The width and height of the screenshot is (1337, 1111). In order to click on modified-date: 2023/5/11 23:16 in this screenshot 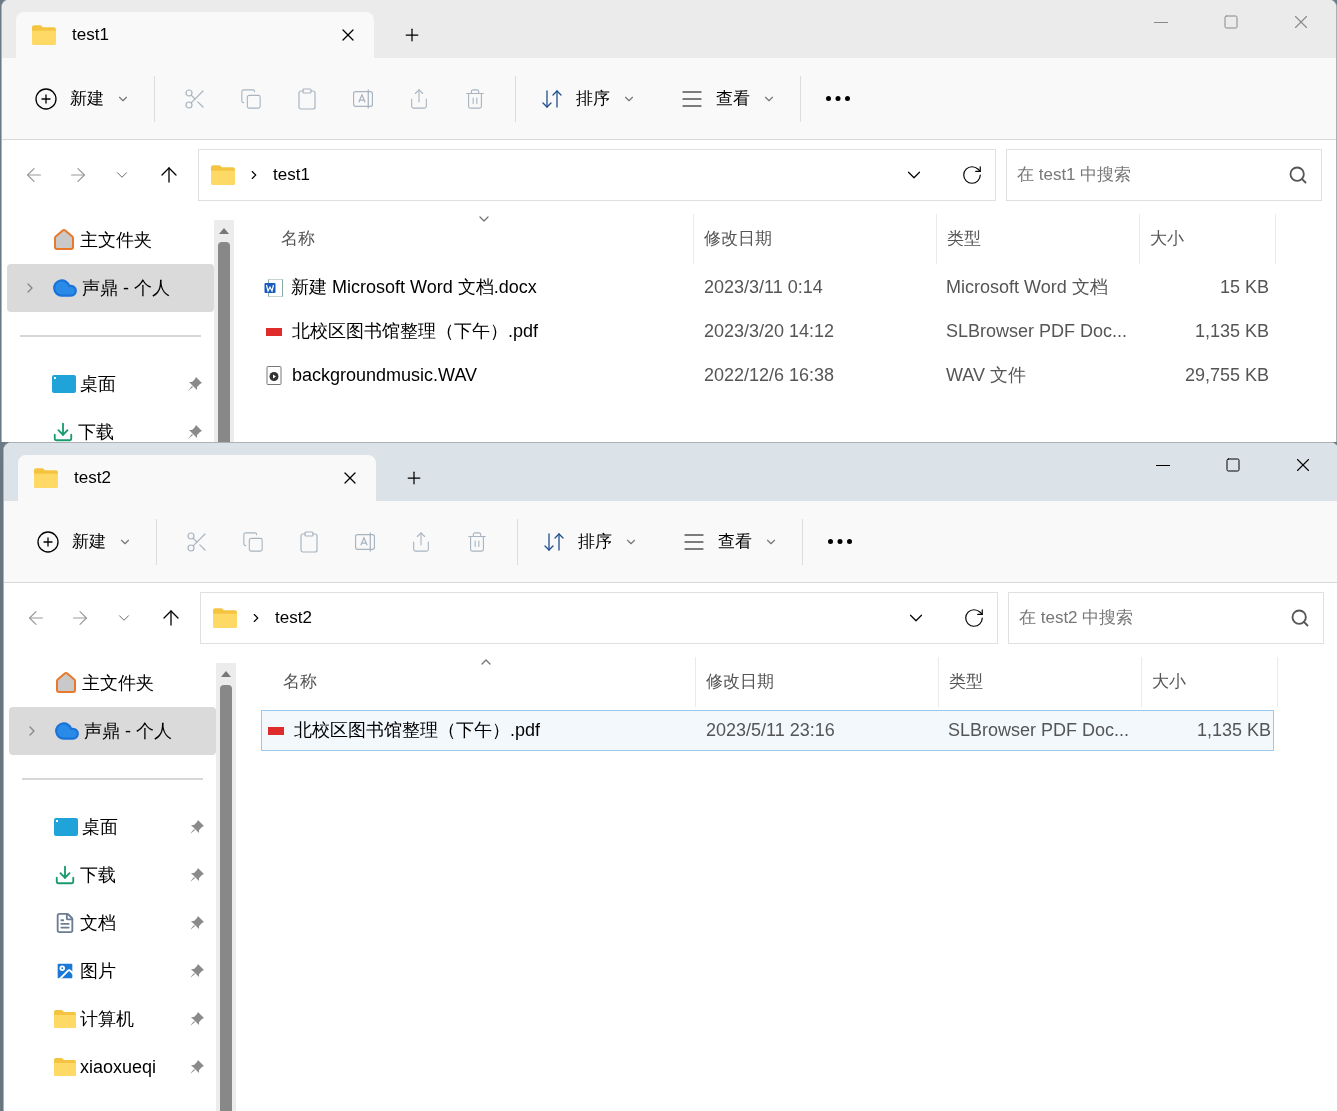, I will do `click(770, 730)`.